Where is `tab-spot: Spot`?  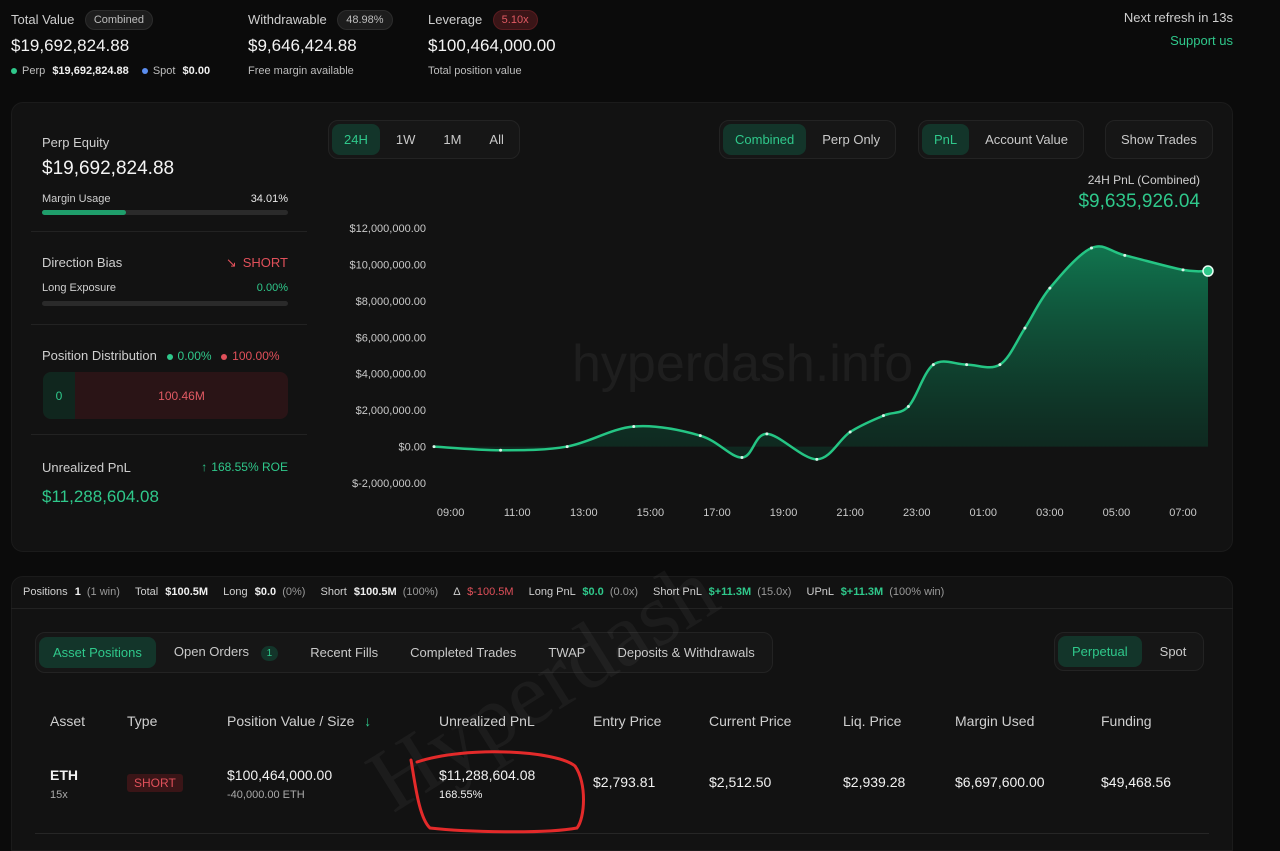
tab-spot: Spot is located at coordinates (1173, 651).